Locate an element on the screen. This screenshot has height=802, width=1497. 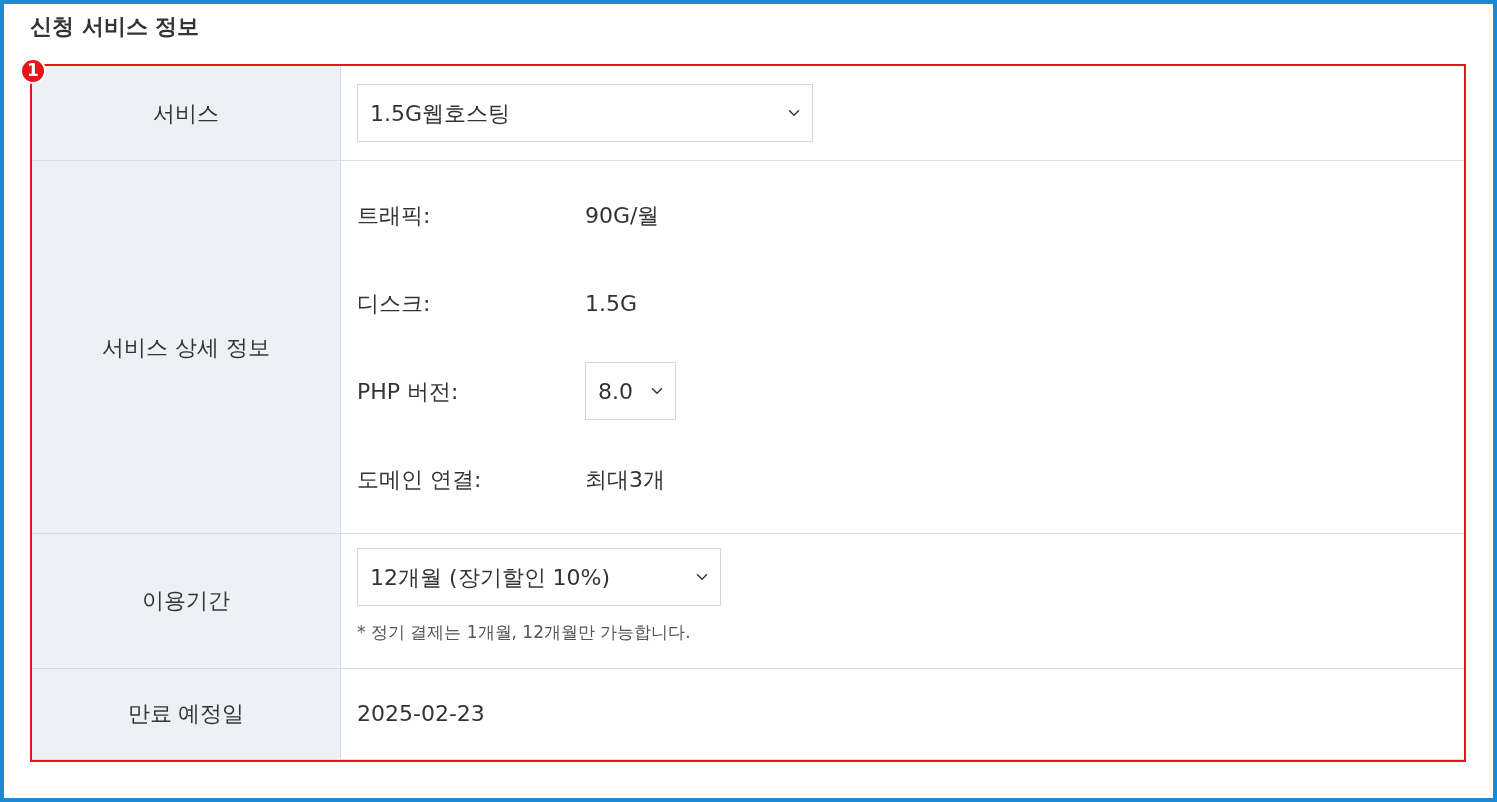
row-label: 서비스 상세 정보 is located at coordinates (186, 347).